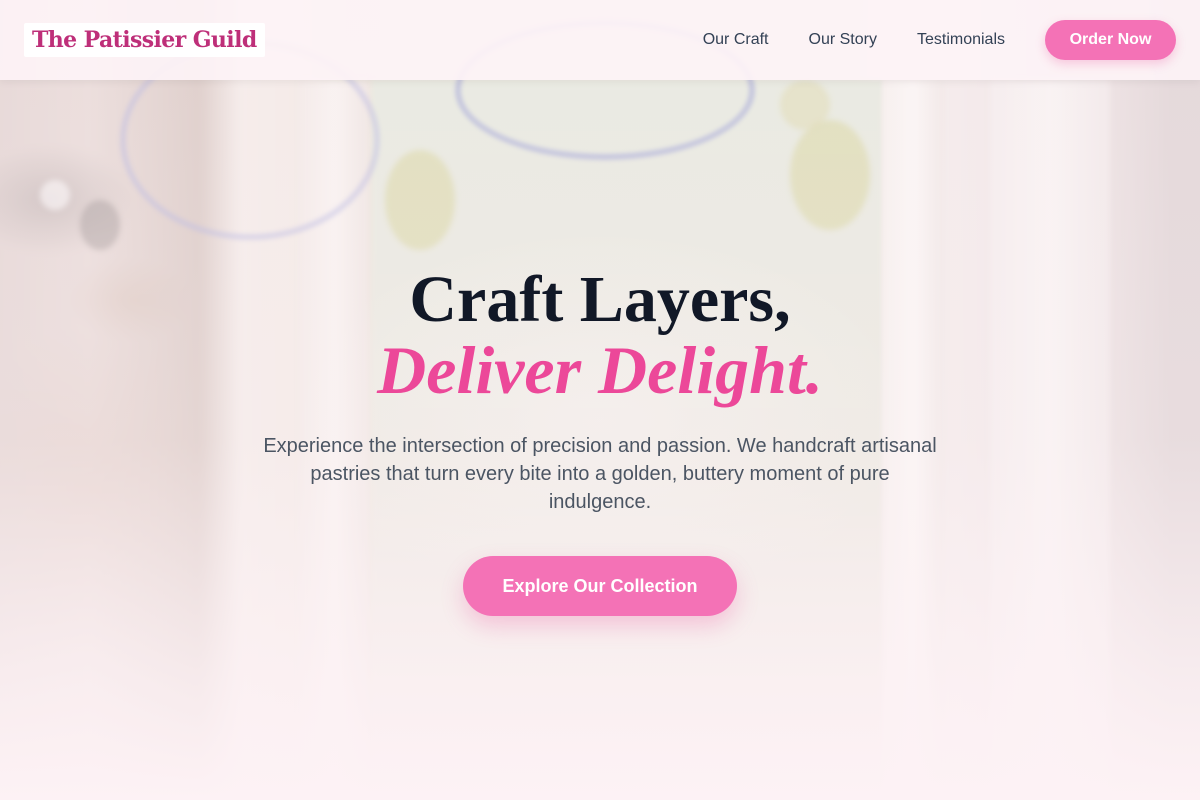 The height and width of the screenshot is (800, 1200). I want to click on order-now-button: Order Now, so click(1110, 40).